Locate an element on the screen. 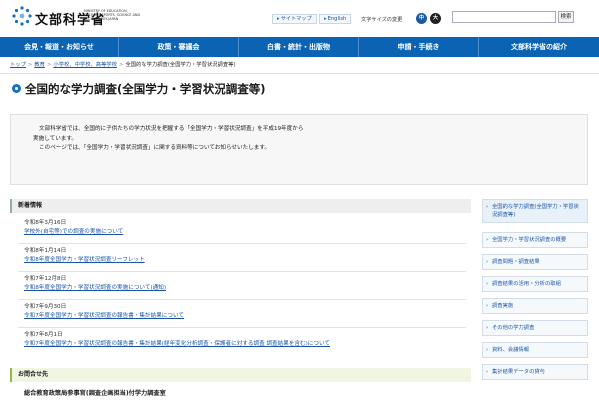 The height and width of the screenshot is (400, 599). breadcrumb-link-education: 教育 is located at coordinates (39, 65).